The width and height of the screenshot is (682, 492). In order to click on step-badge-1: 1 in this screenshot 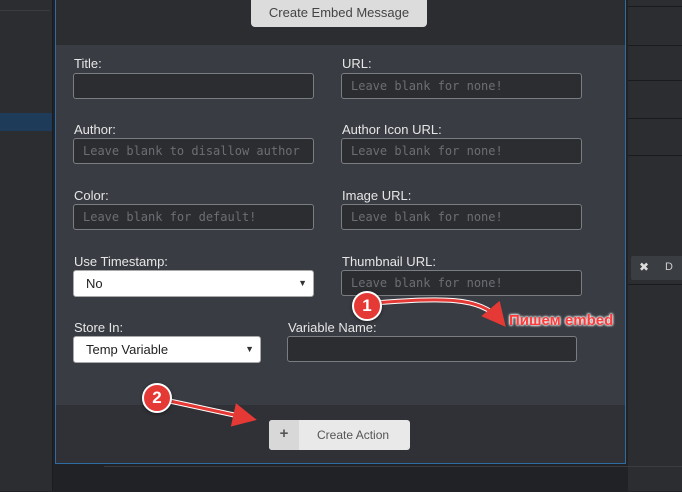, I will do `click(367, 306)`.